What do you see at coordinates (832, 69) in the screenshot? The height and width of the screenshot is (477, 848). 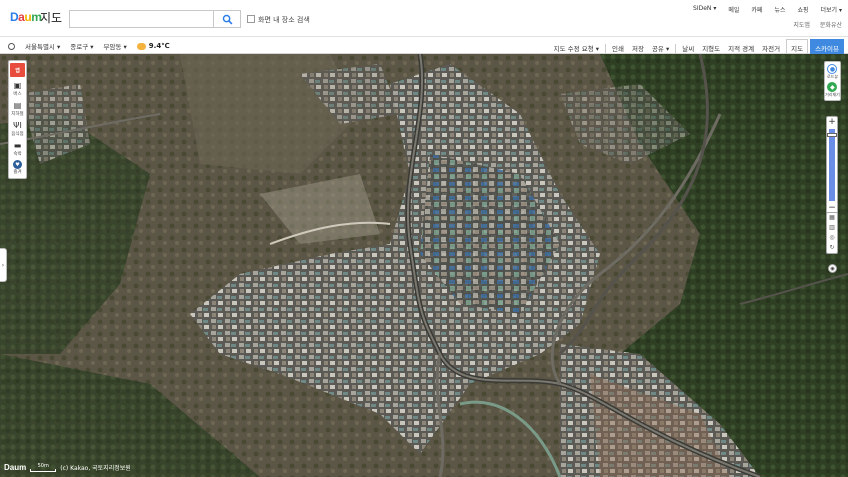 I see `roadview-icon: ●` at bounding box center [832, 69].